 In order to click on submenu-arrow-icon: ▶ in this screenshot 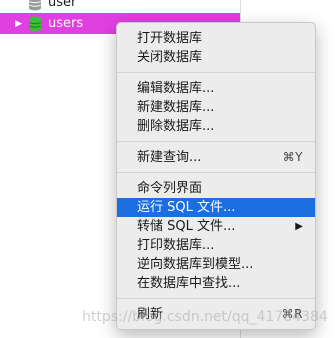, I will do `click(299, 226)`.